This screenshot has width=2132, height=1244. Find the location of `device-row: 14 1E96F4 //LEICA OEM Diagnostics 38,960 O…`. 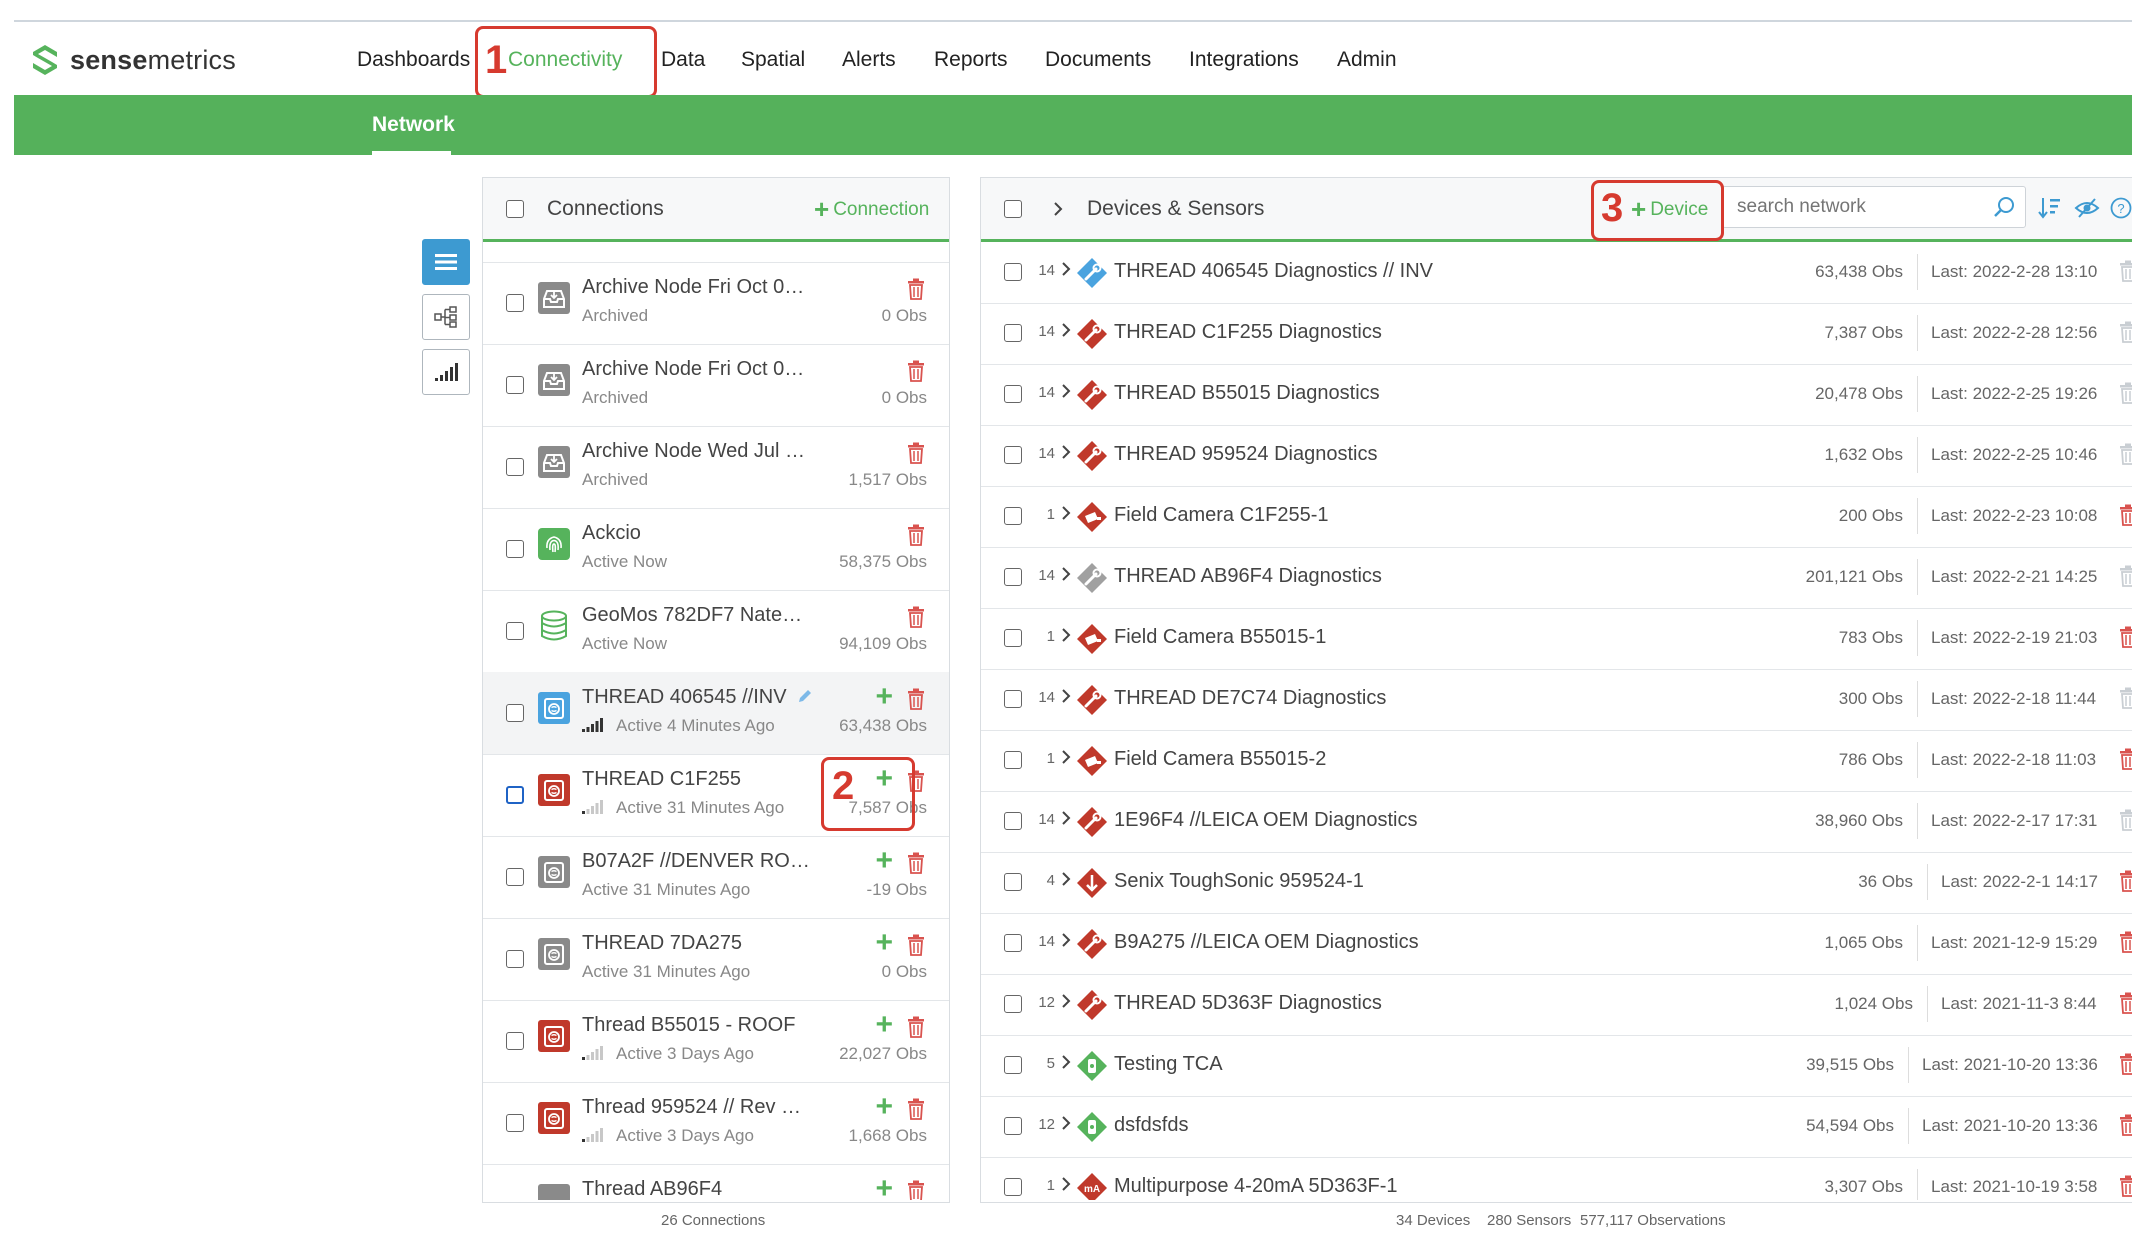

device-row: 14 1E96F4 //LEICA OEM Diagnostics 38,960 O… is located at coordinates (1556, 822).